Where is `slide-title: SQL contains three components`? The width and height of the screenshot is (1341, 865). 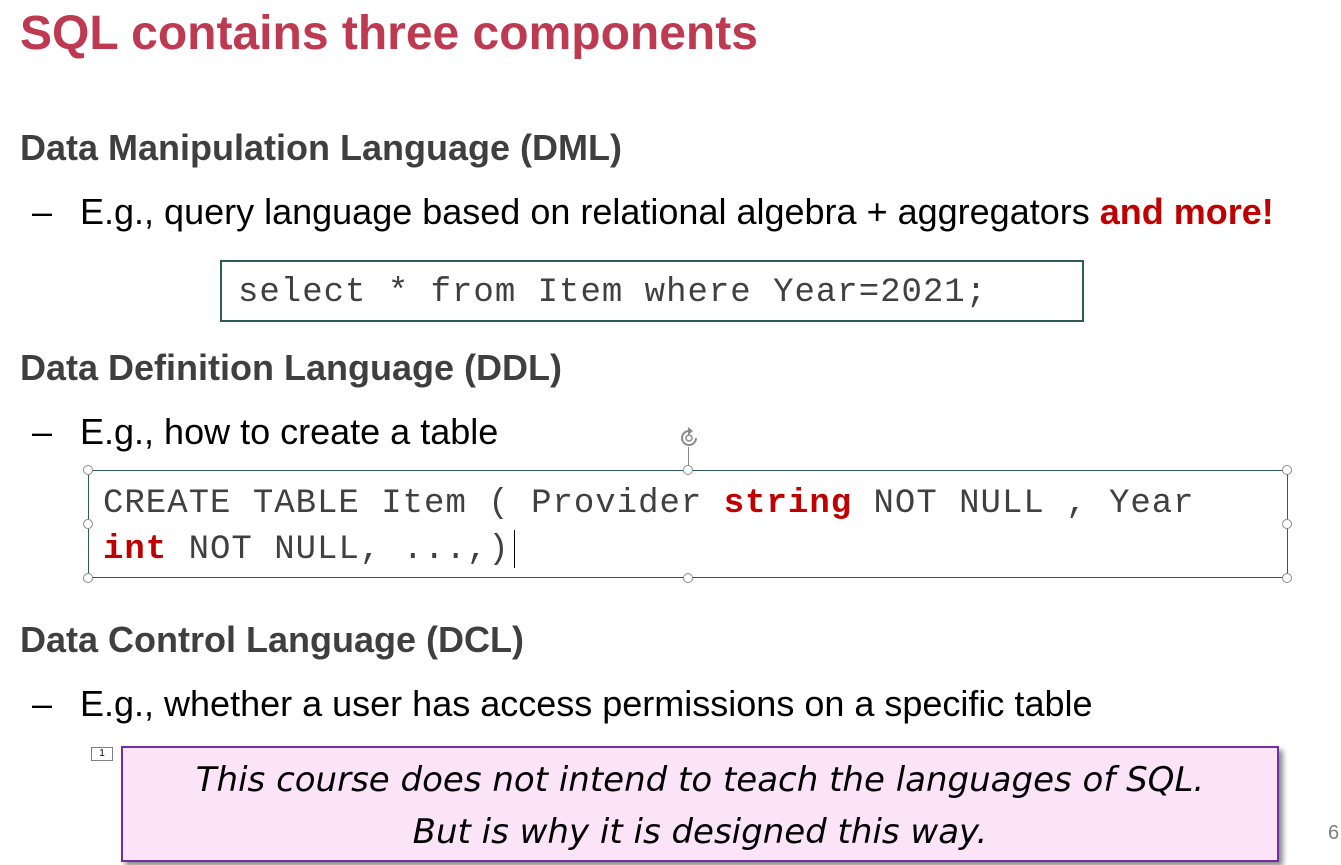 slide-title: SQL contains three components is located at coordinates (389, 33).